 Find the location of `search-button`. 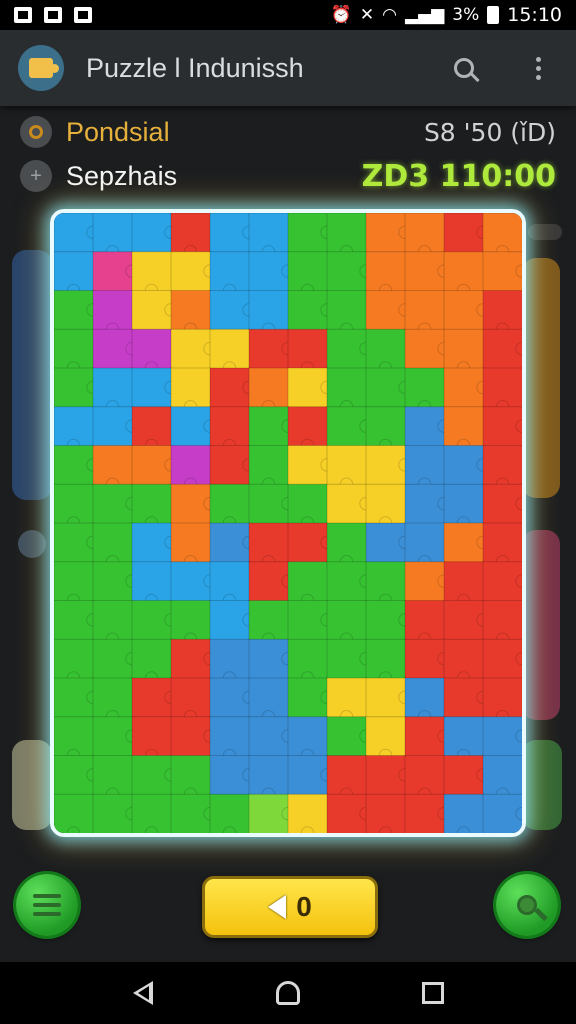

search-button is located at coordinates (464, 68).